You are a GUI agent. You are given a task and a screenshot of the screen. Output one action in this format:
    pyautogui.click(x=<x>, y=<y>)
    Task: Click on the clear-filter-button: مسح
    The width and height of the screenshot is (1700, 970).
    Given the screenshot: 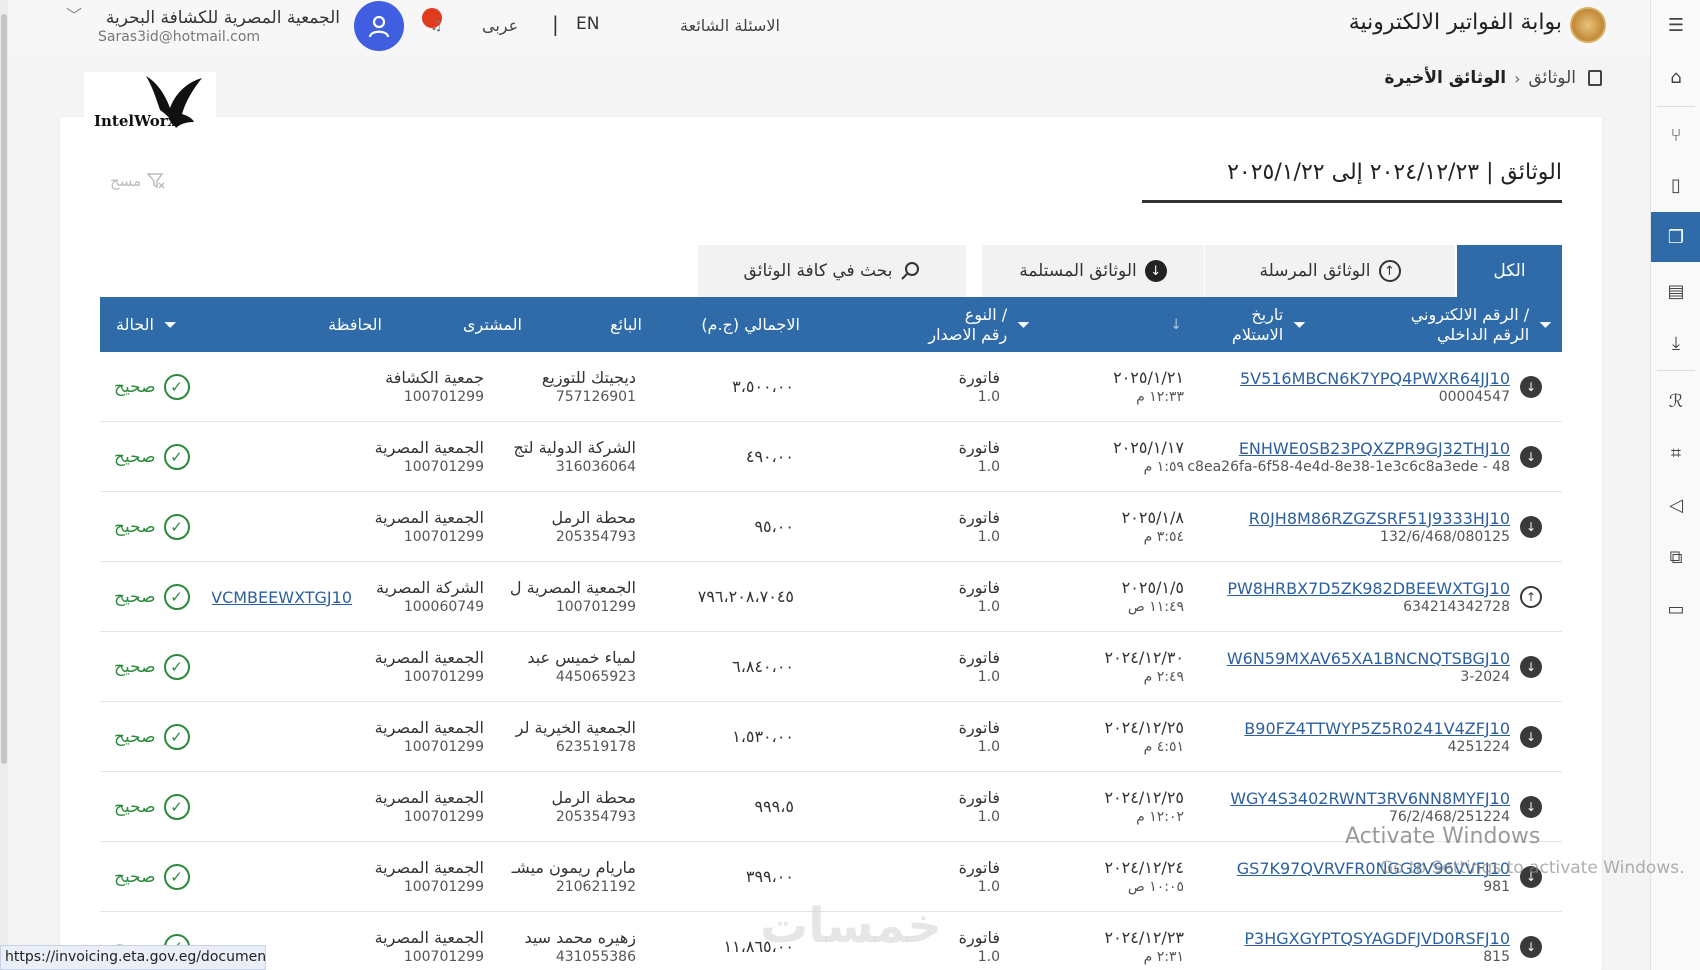 What is the action you would take?
    pyautogui.click(x=137, y=181)
    